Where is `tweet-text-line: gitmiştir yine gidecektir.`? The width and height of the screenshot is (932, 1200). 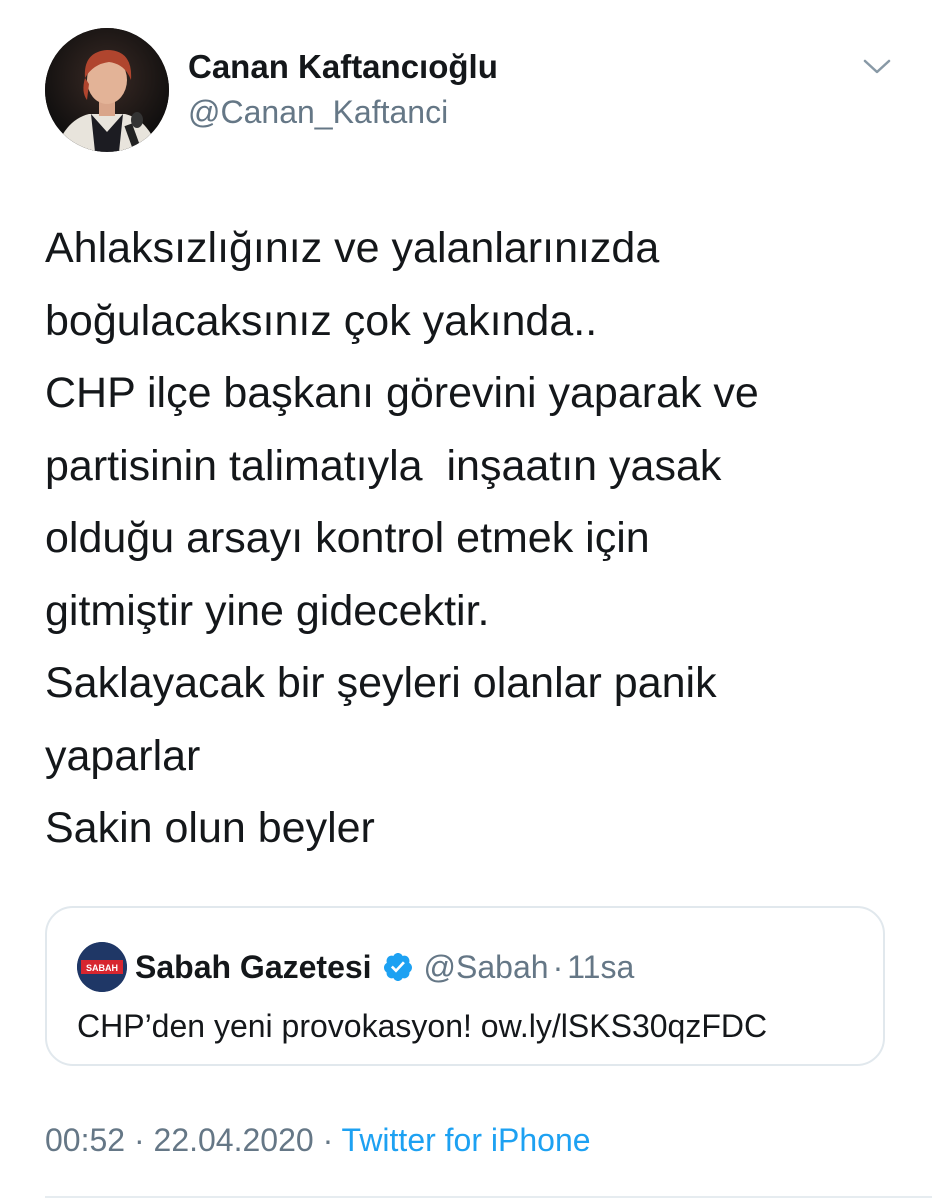 tweet-text-line: gitmiştir yine gidecektir. is located at coordinates (267, 610).